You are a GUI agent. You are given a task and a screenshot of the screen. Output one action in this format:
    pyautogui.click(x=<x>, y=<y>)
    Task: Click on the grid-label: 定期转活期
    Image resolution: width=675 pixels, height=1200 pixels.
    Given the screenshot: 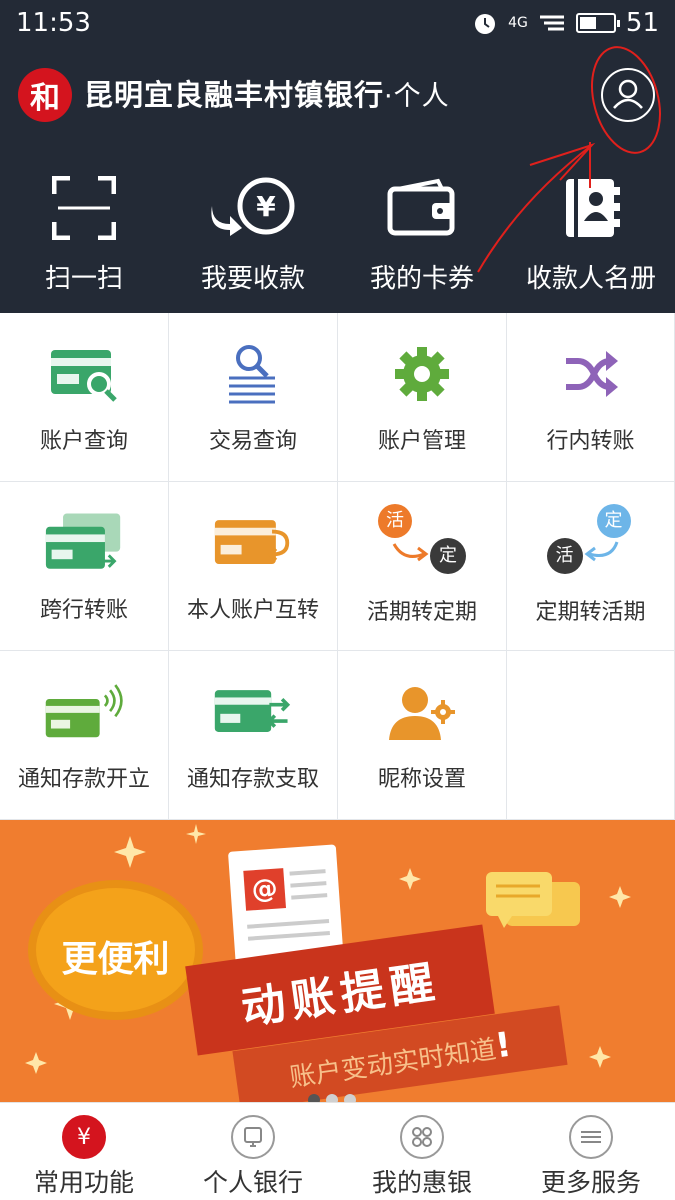 What is the action you would take?
    pyautogui.click(x=590, y=612)
    